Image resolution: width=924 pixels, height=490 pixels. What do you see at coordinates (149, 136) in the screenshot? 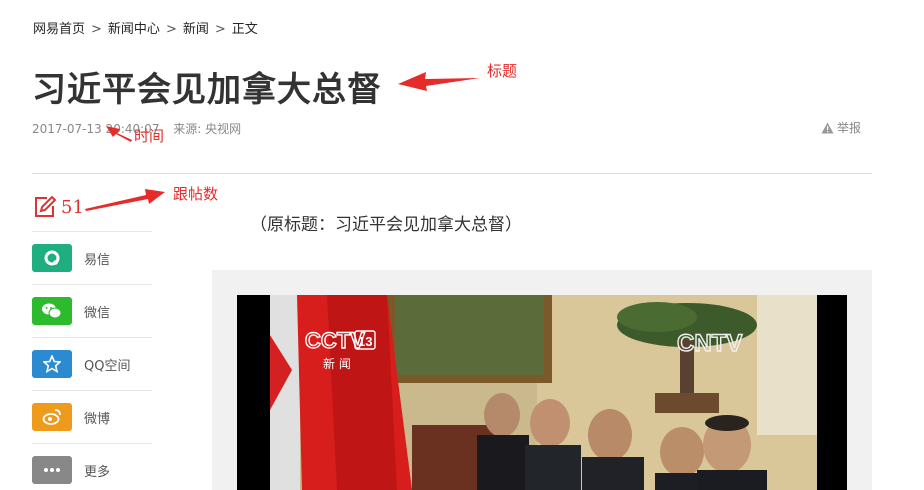
I see `annotation-time: 时间` at bounding box center [149, 136].